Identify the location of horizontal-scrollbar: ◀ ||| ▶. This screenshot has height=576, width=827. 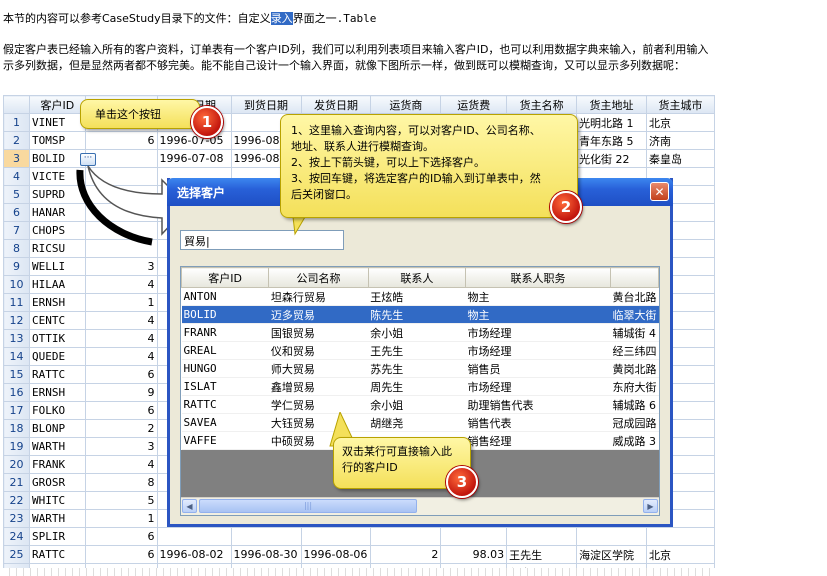
(420, 506).